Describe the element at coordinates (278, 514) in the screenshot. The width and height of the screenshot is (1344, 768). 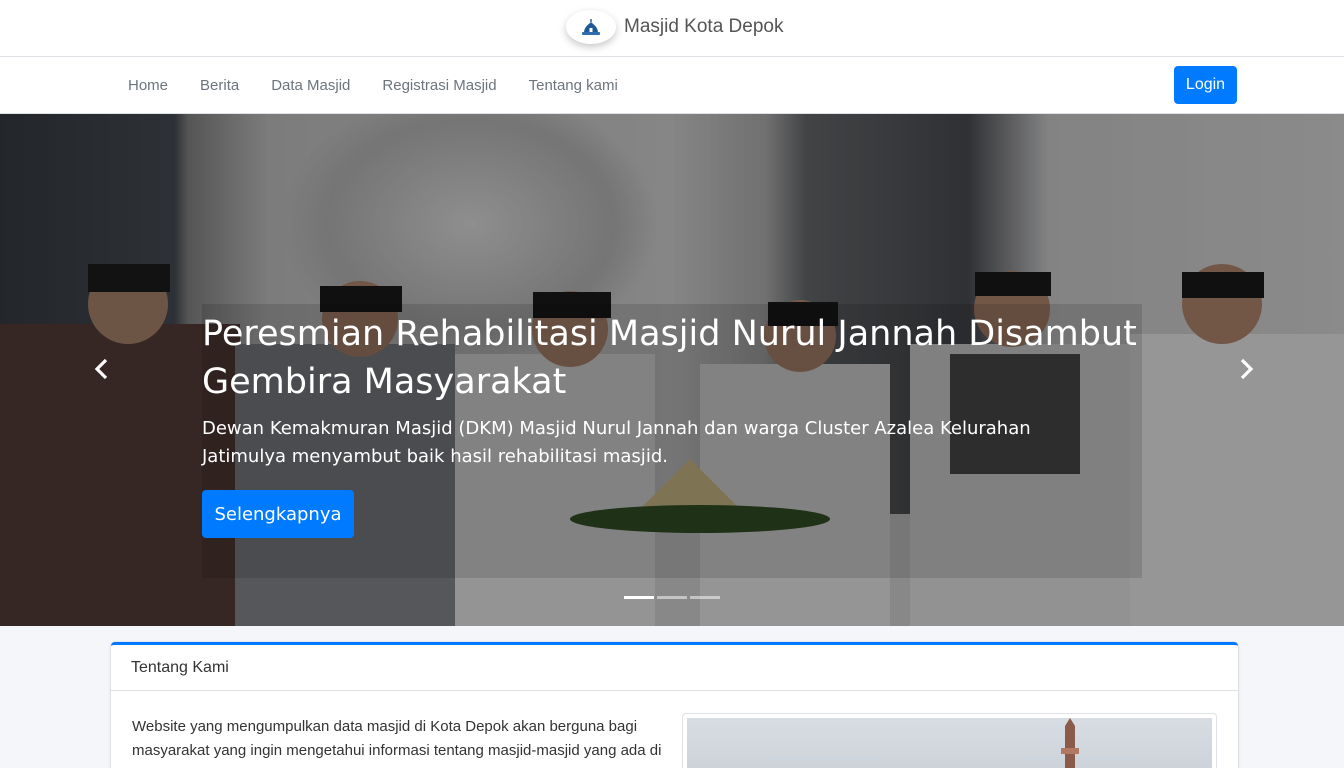
I see `read-more-button: Selengkapnya` at that location.